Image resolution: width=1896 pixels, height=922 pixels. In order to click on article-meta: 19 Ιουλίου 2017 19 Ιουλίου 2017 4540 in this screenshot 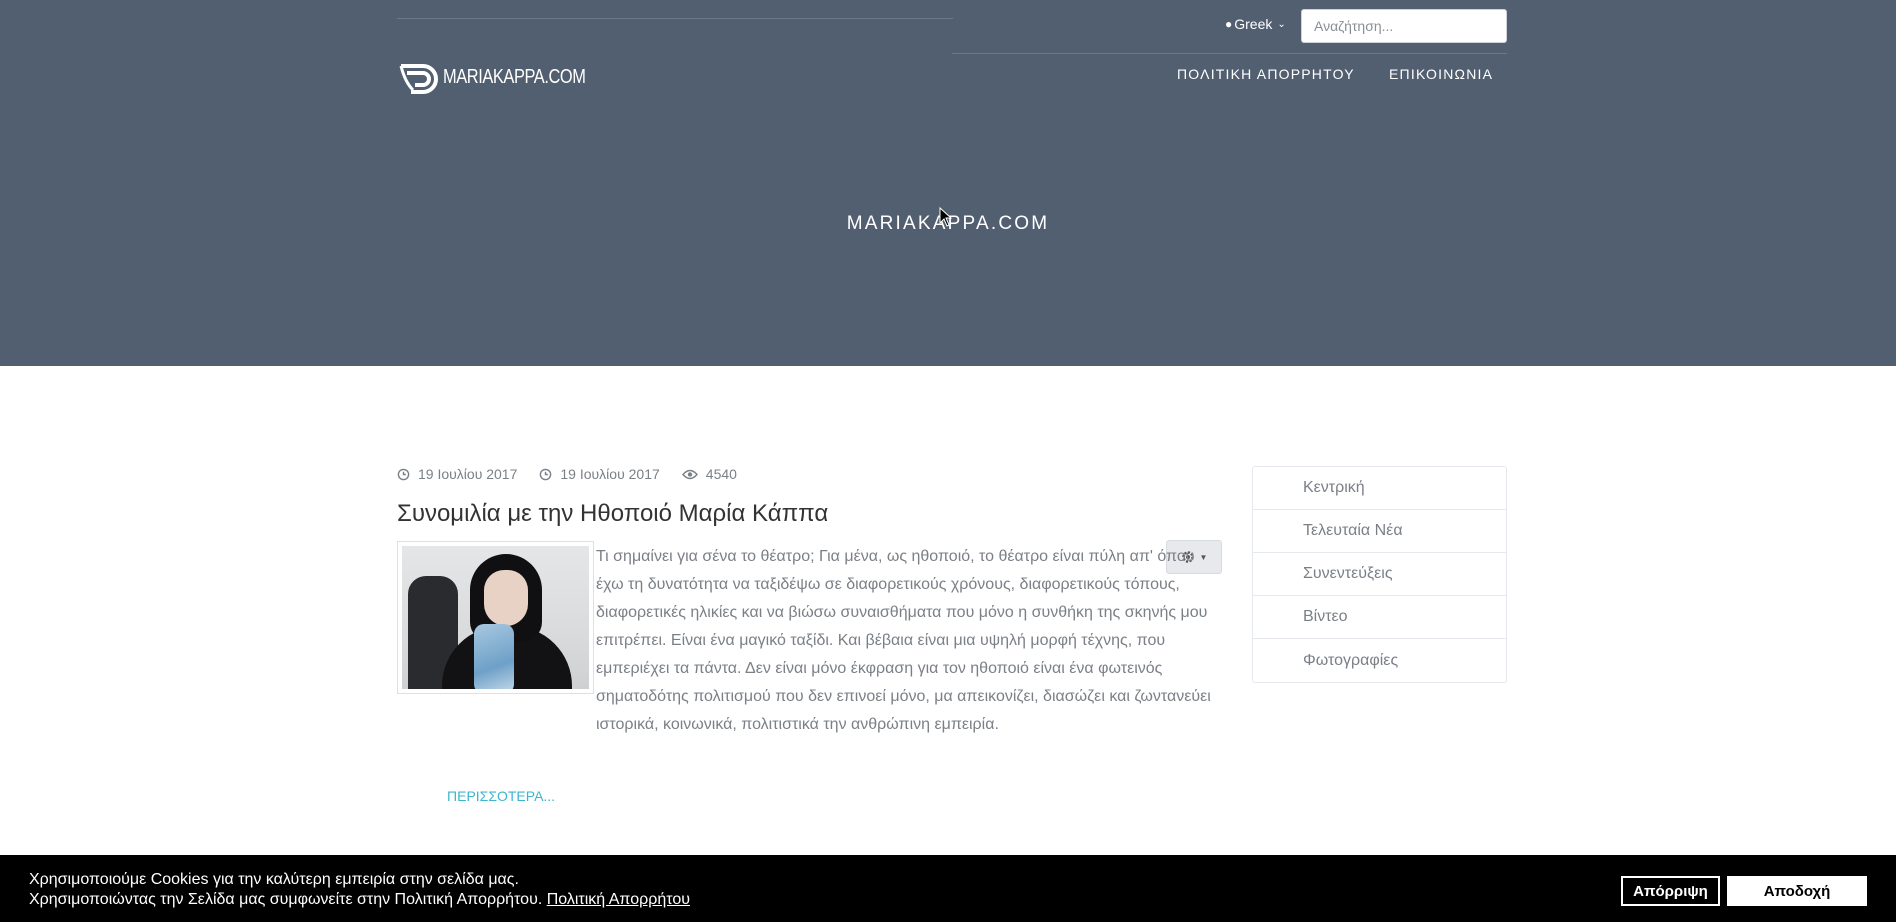, I will do `click(578, 474)`.